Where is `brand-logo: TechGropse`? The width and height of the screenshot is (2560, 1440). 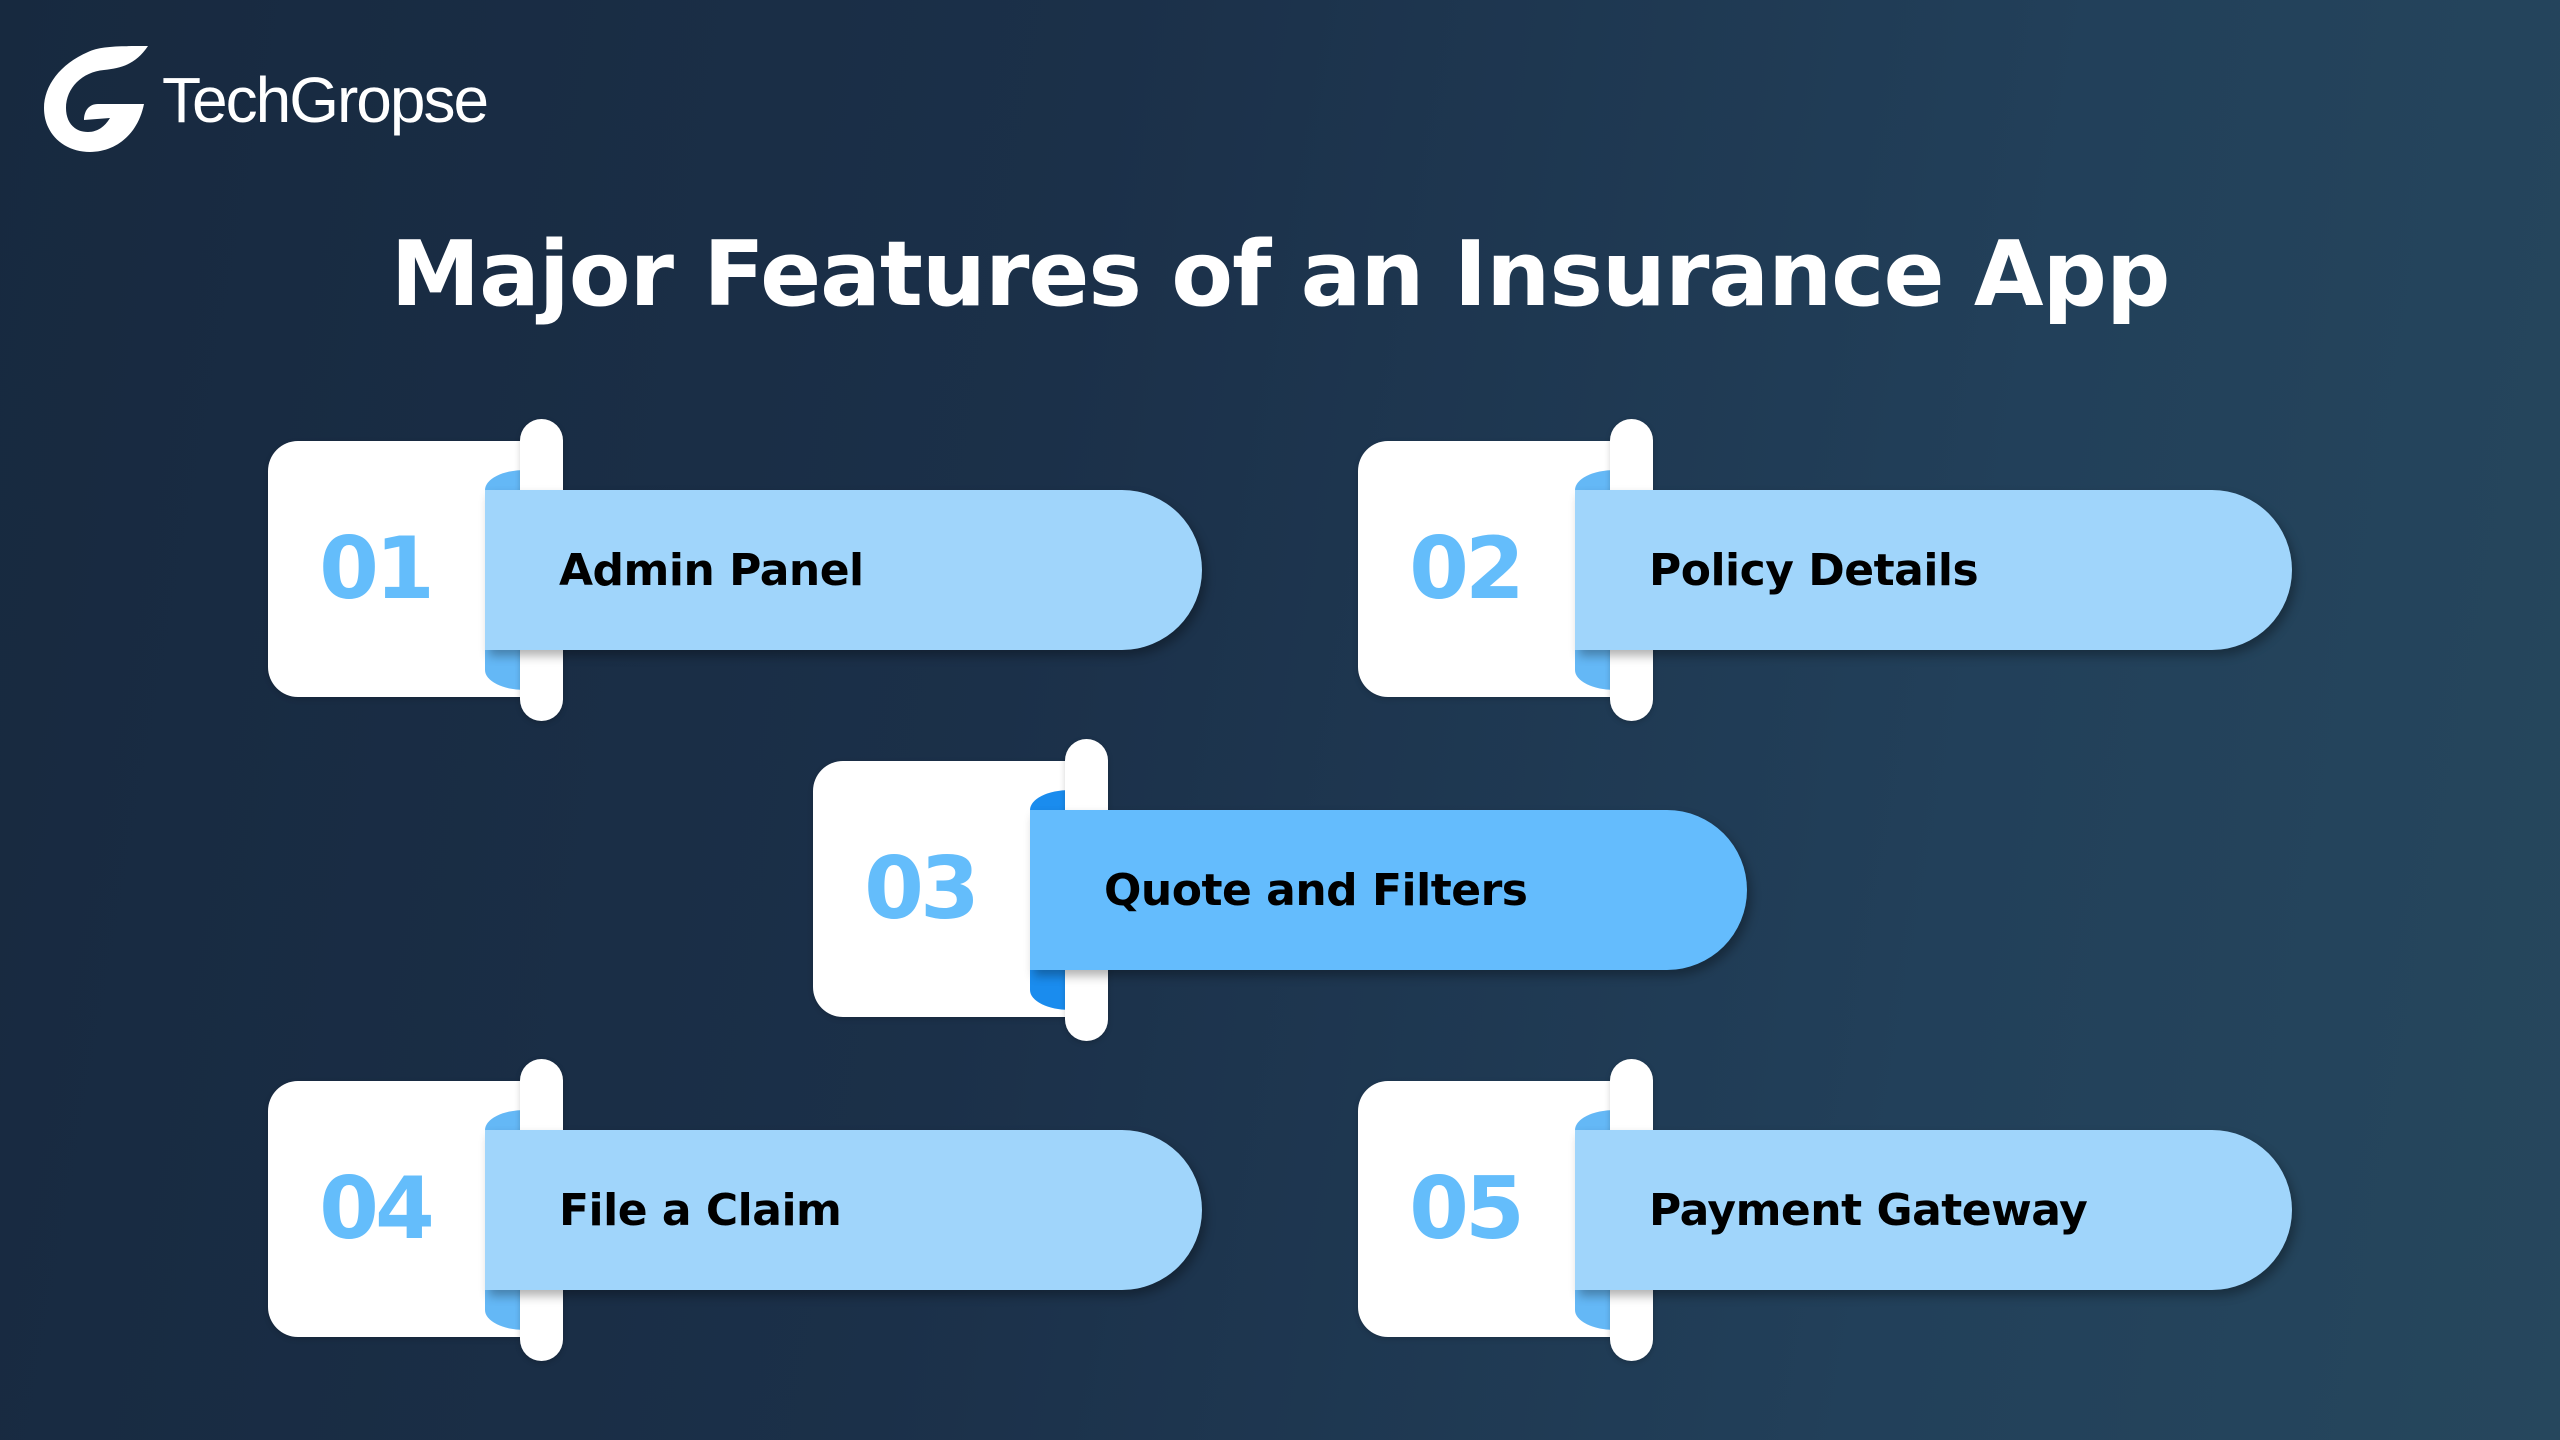 brand-logo: TechGropse is located at coordinates (264, 98).